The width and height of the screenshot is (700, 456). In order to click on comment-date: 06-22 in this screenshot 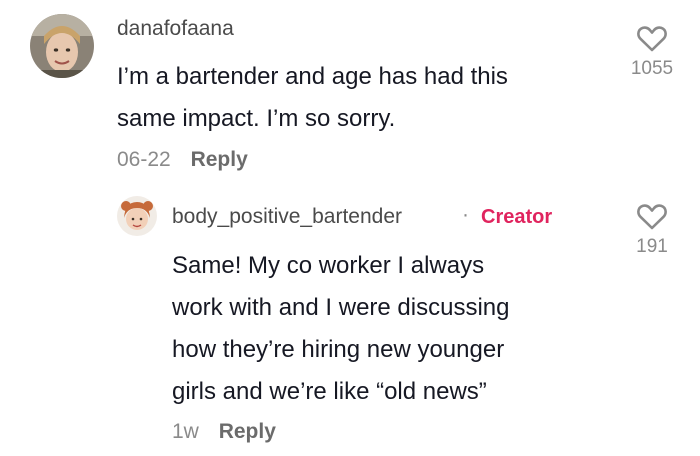, I will do `click(144, 159)`.